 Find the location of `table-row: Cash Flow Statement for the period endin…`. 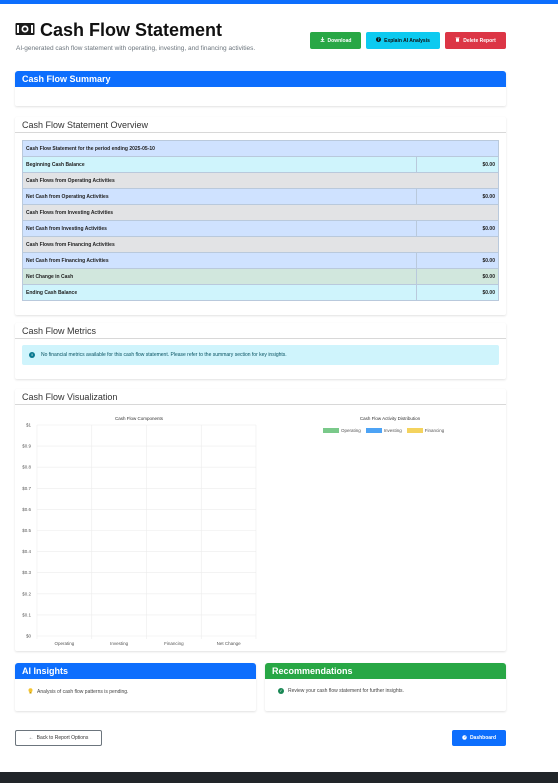

table-row: Cash Flow Statement for the period endin… is located at coordinates (260, 148).